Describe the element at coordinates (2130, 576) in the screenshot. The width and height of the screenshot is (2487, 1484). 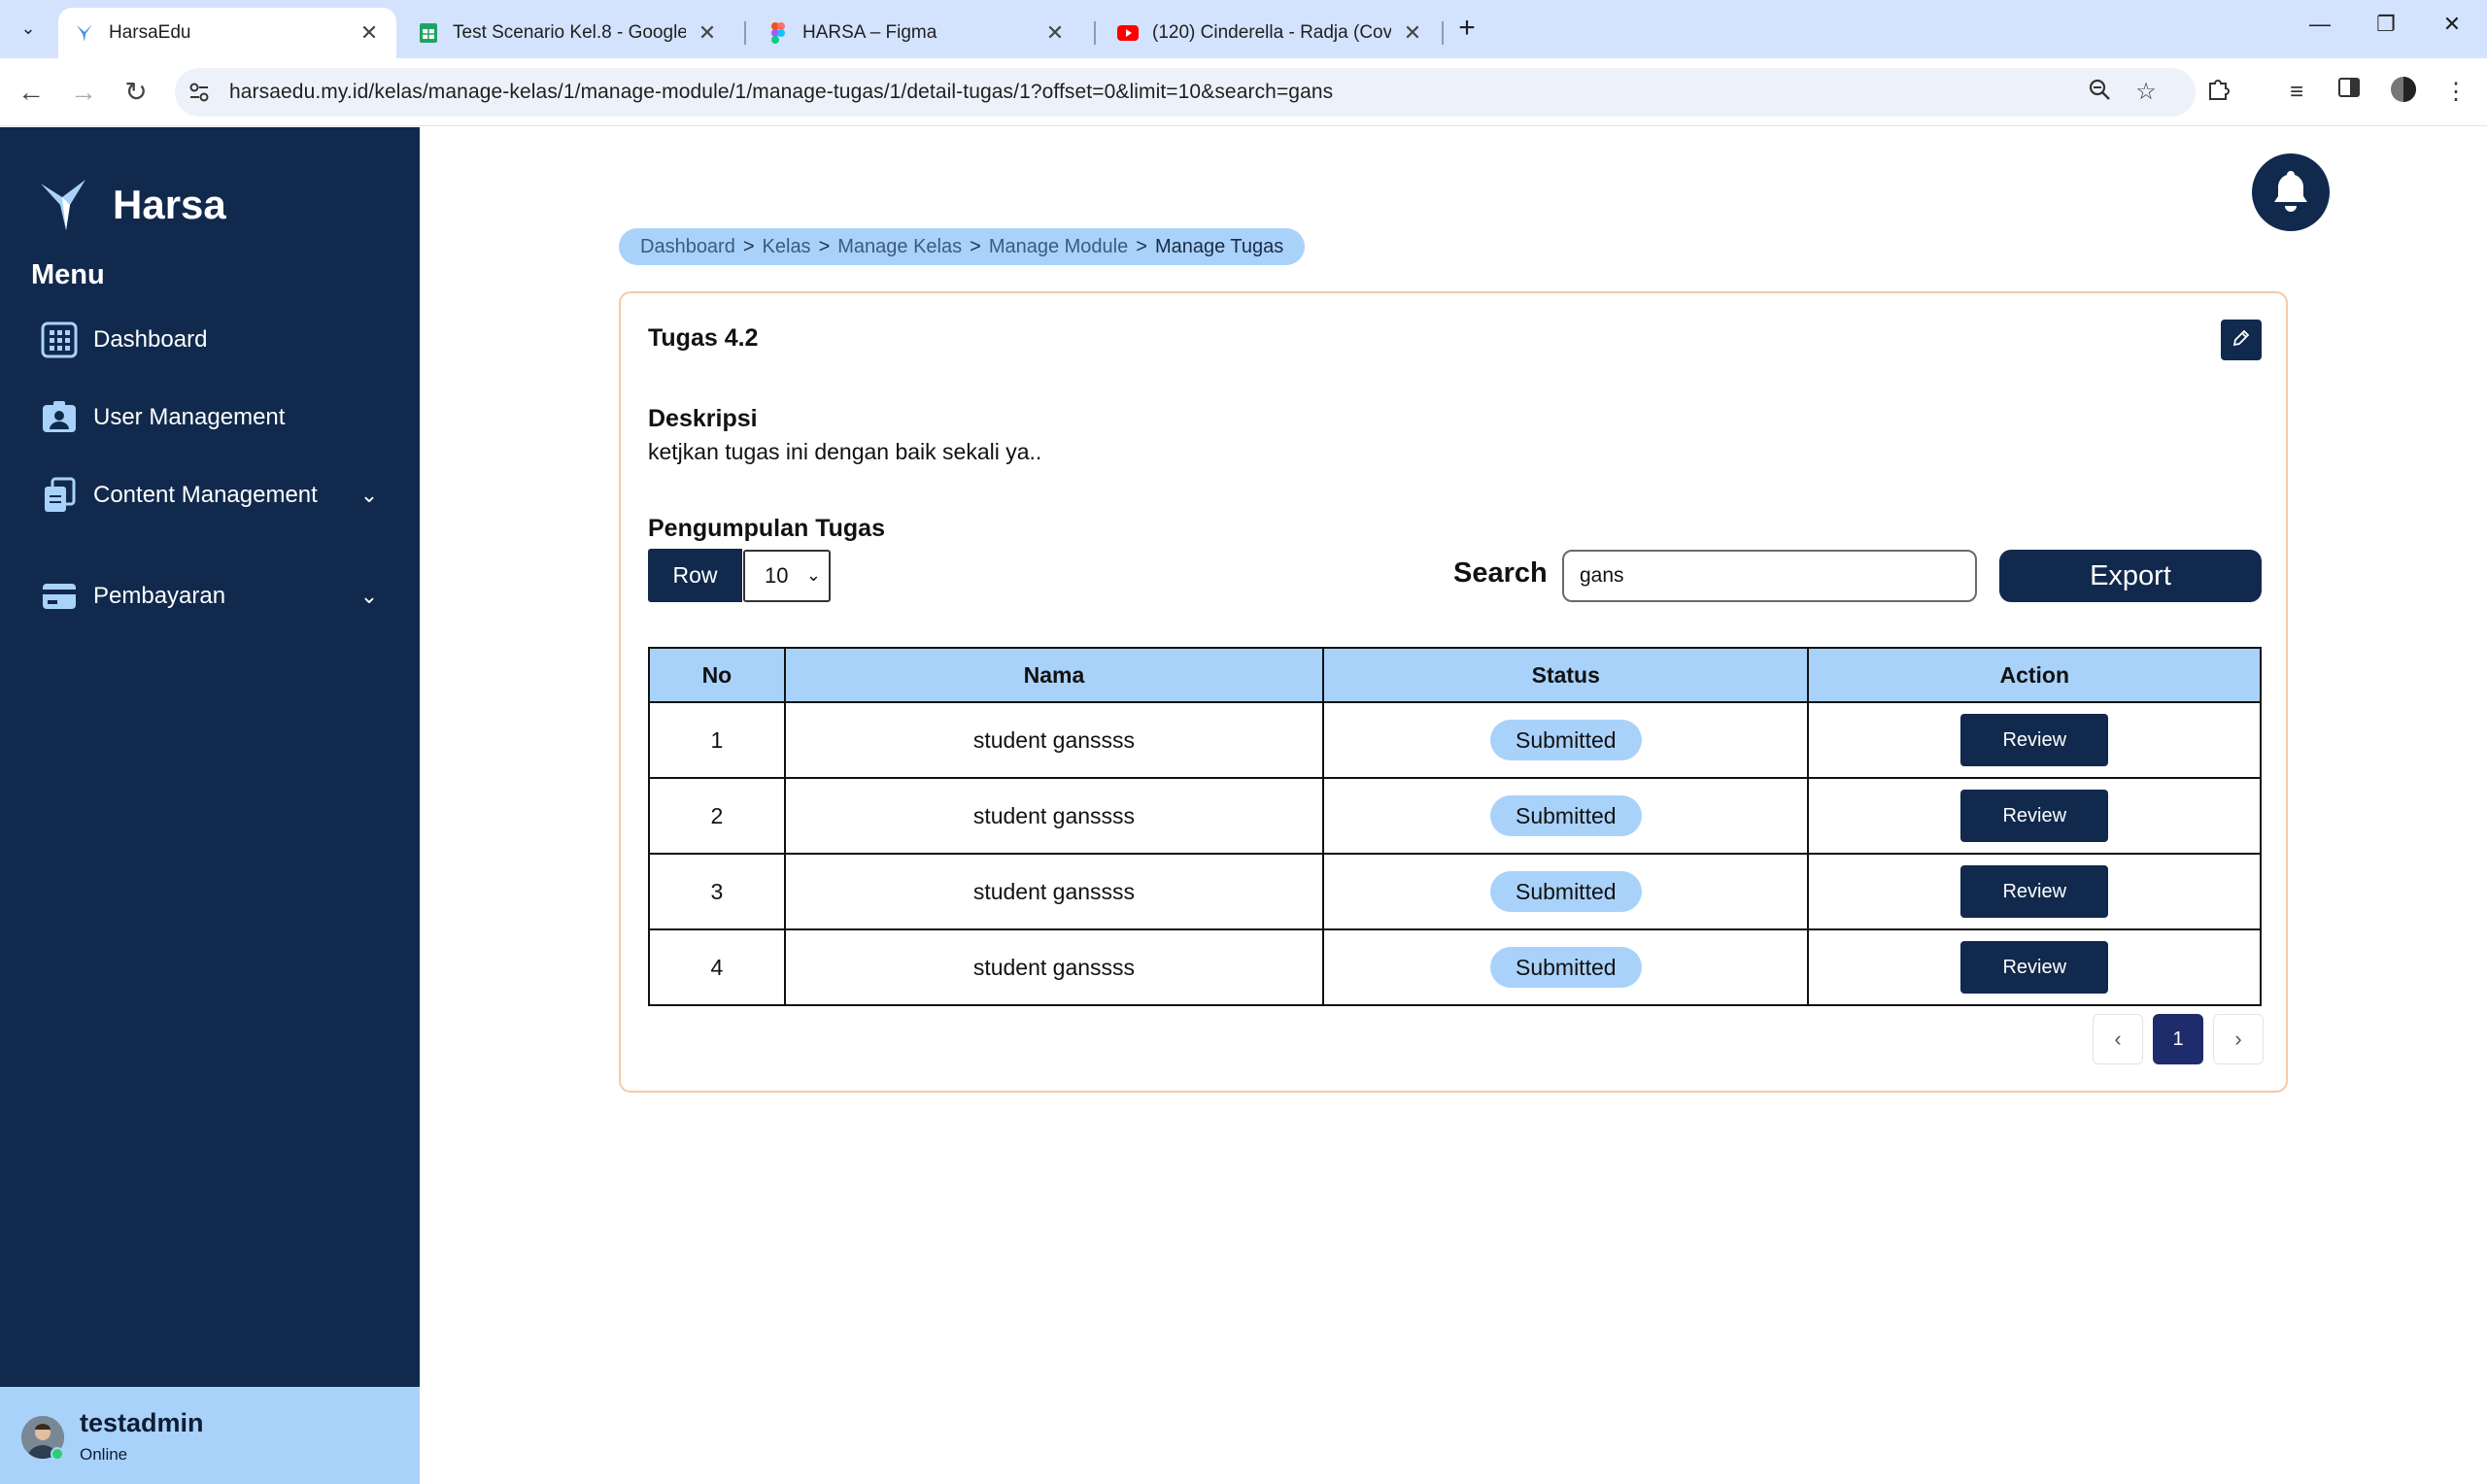
I see `export-button: Export` at that location.